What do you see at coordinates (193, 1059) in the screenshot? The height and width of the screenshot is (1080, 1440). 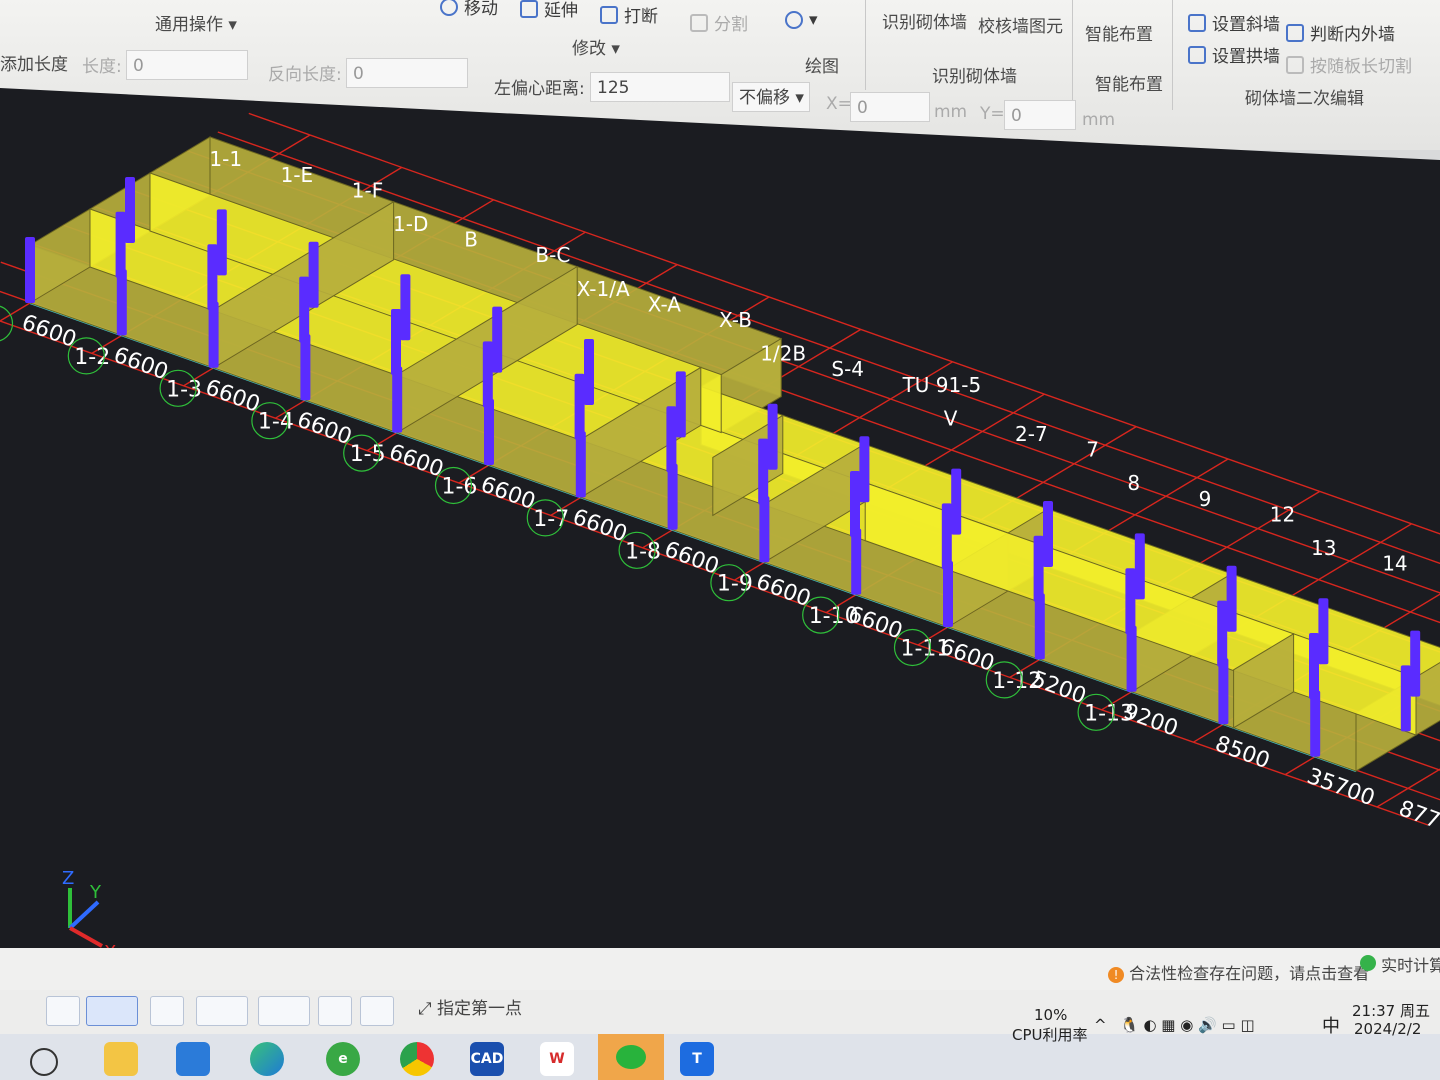 I see `mail-icon` at bounding box center [193, 1059].